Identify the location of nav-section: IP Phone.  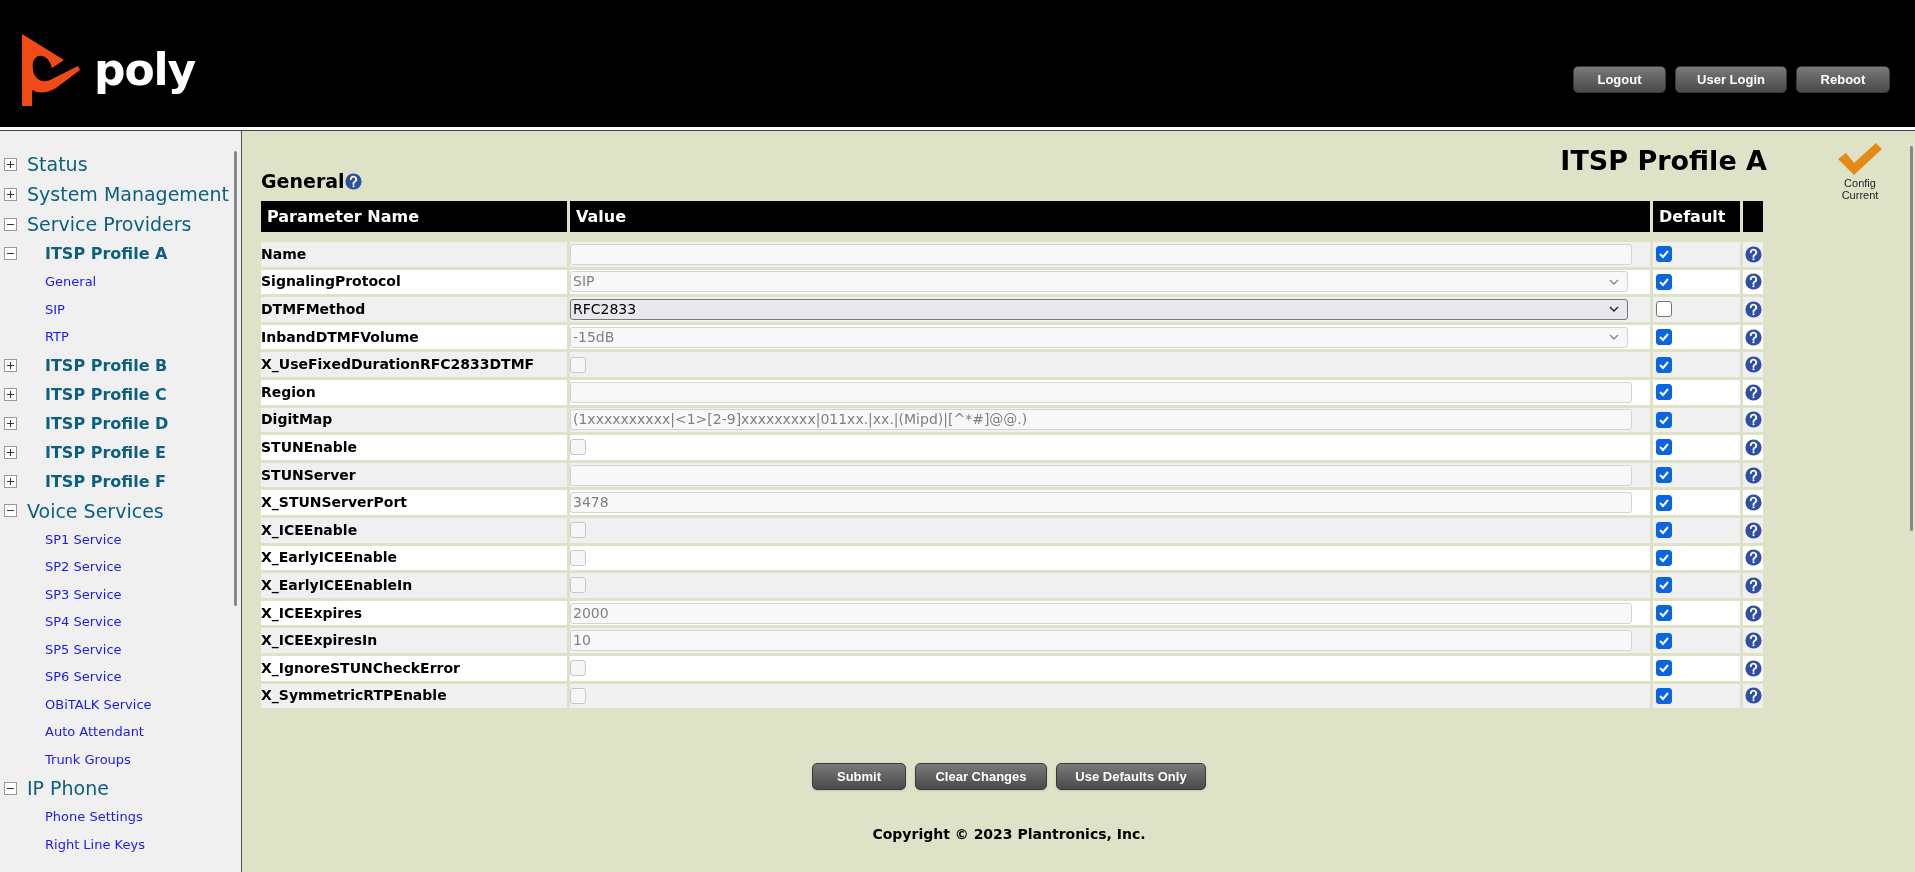
(68, 788).